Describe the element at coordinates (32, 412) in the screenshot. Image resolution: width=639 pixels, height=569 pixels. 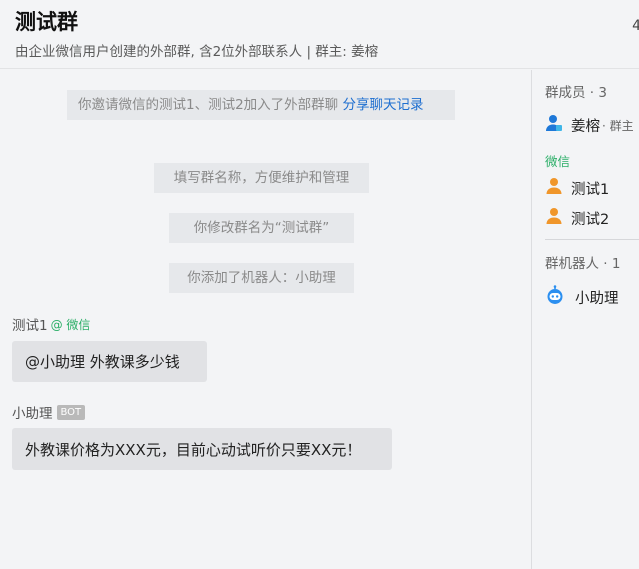
I see `sender-name: 小助理` at that location.